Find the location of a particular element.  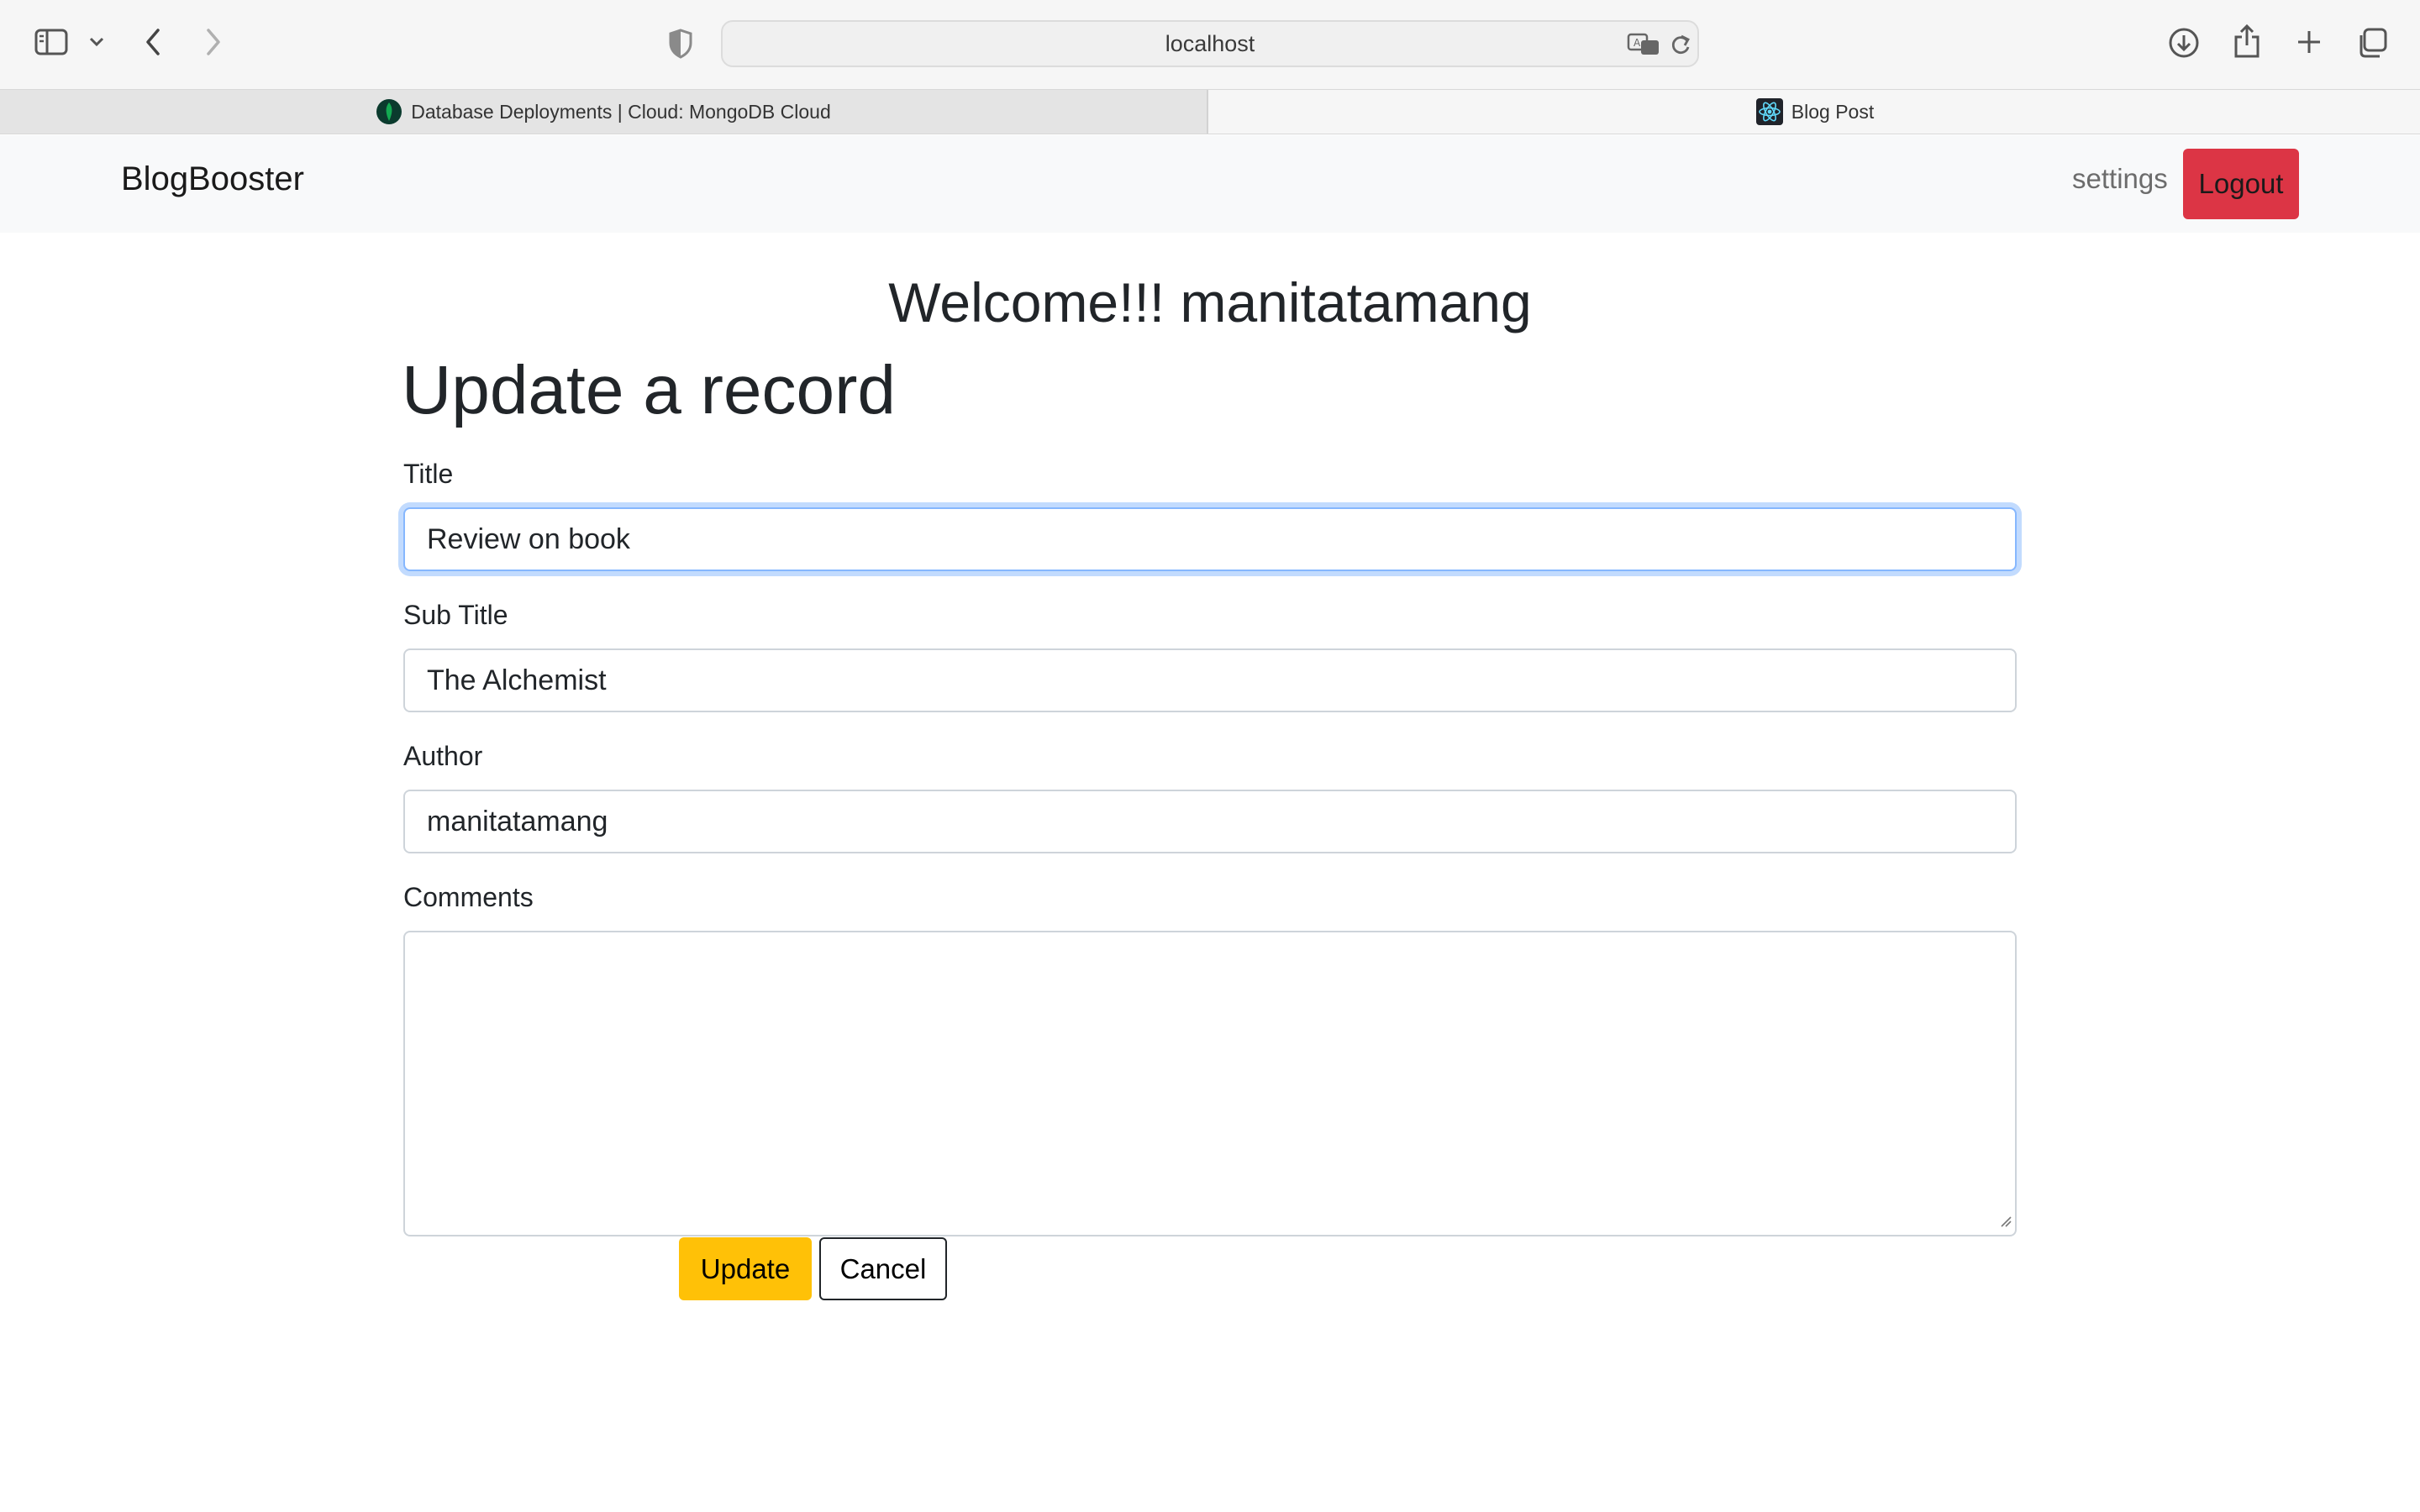

react-logo-icon is located at coordinates (1769, 111).